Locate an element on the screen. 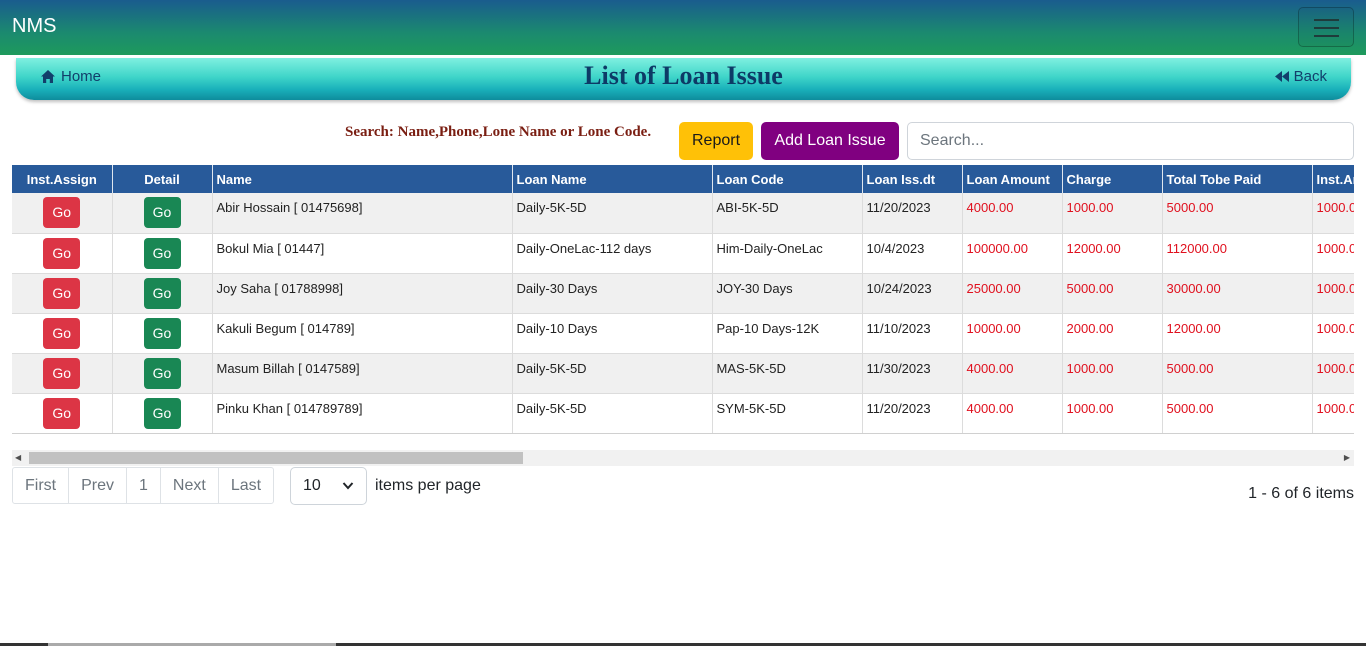  hamburger-menu-icon is located at coordinates (1326, 27).